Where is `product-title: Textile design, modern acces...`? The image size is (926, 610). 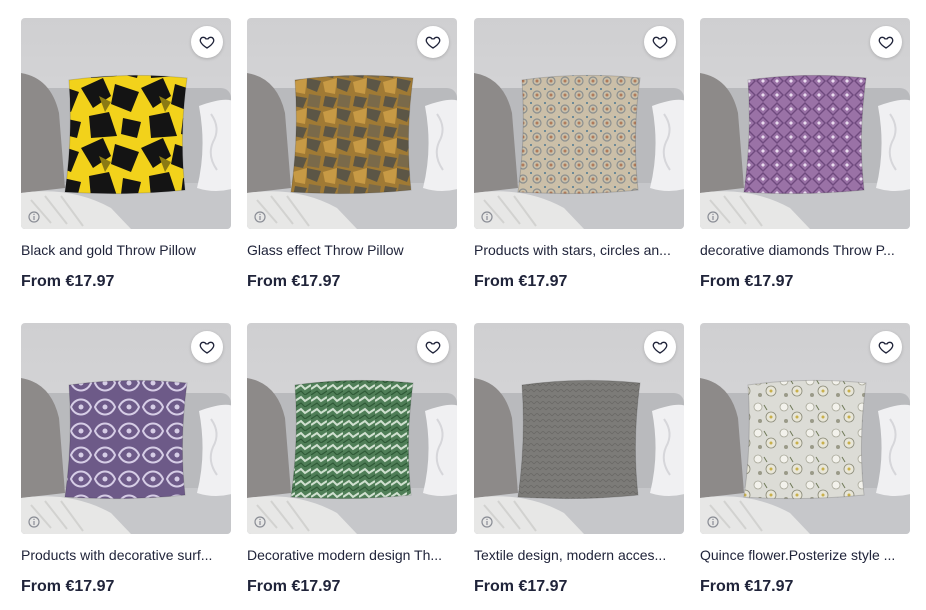
product-title: Textile design, modern acces... is located at coordinates (579, 555).